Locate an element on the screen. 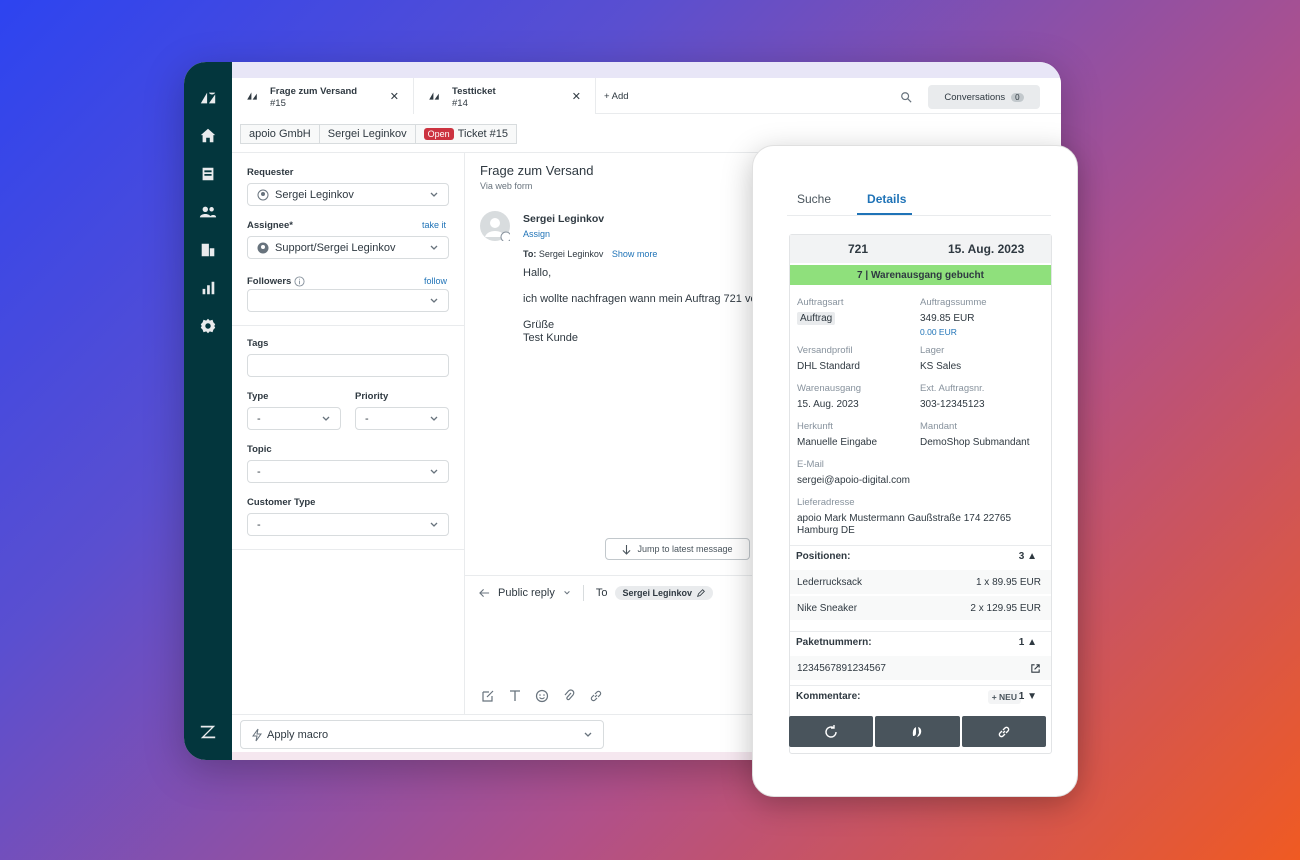 This screenshot has width=1300, height=860. customers-icon is located at coordinates (208, 212).